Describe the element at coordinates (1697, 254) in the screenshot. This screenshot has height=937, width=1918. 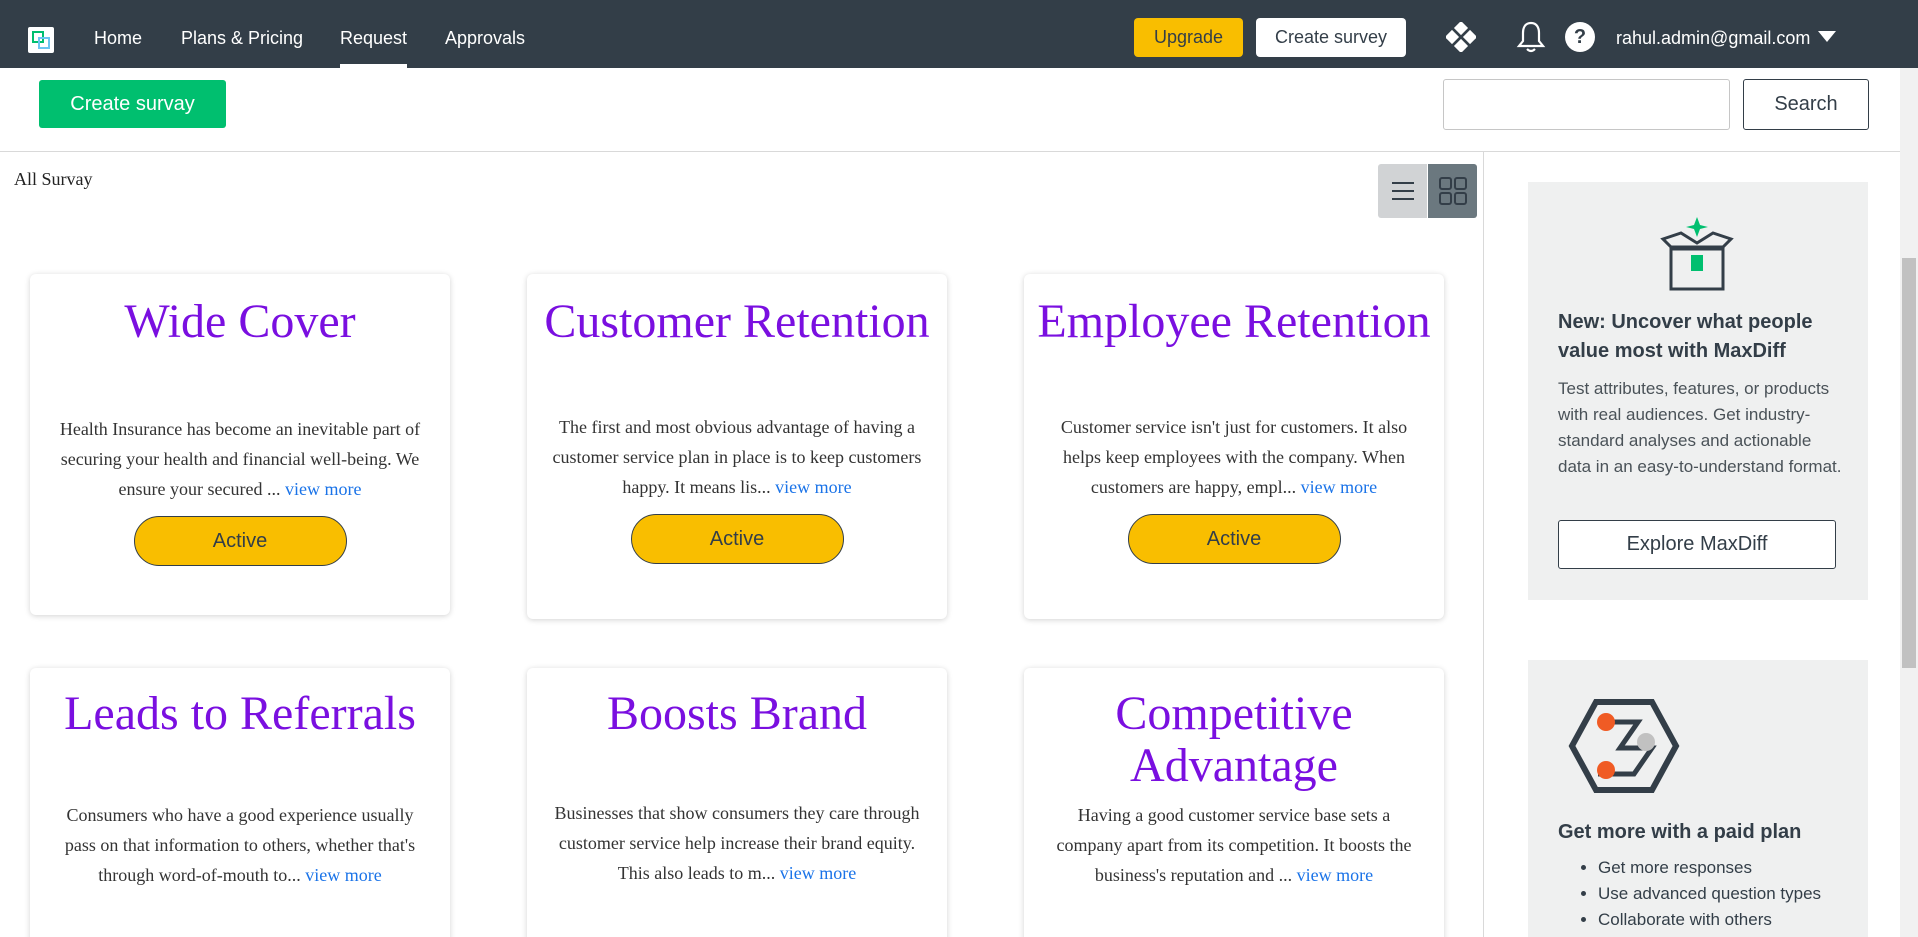
I see `gift-box-icon` at that location.